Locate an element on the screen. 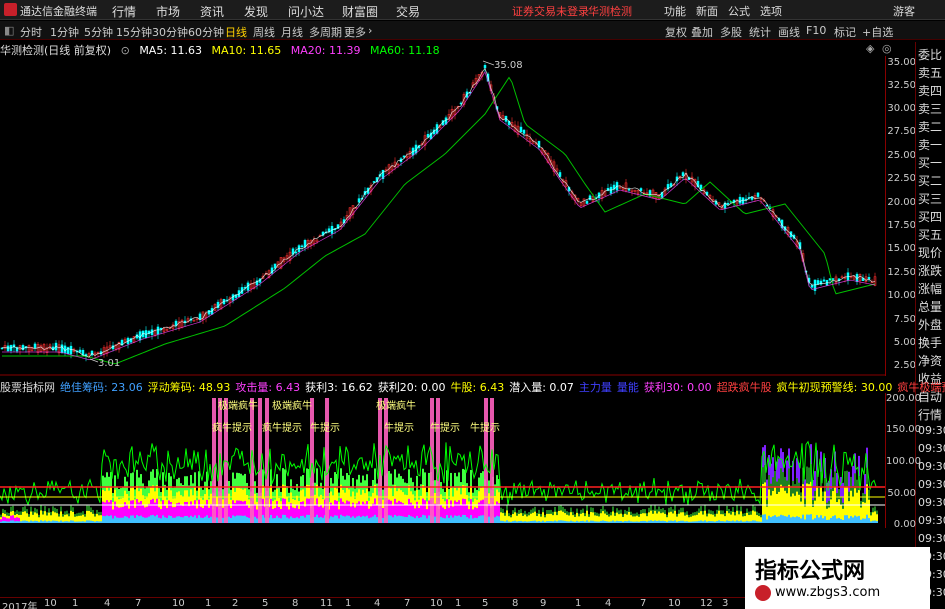  side-item: 行情 is located at coordinates (931, 414).